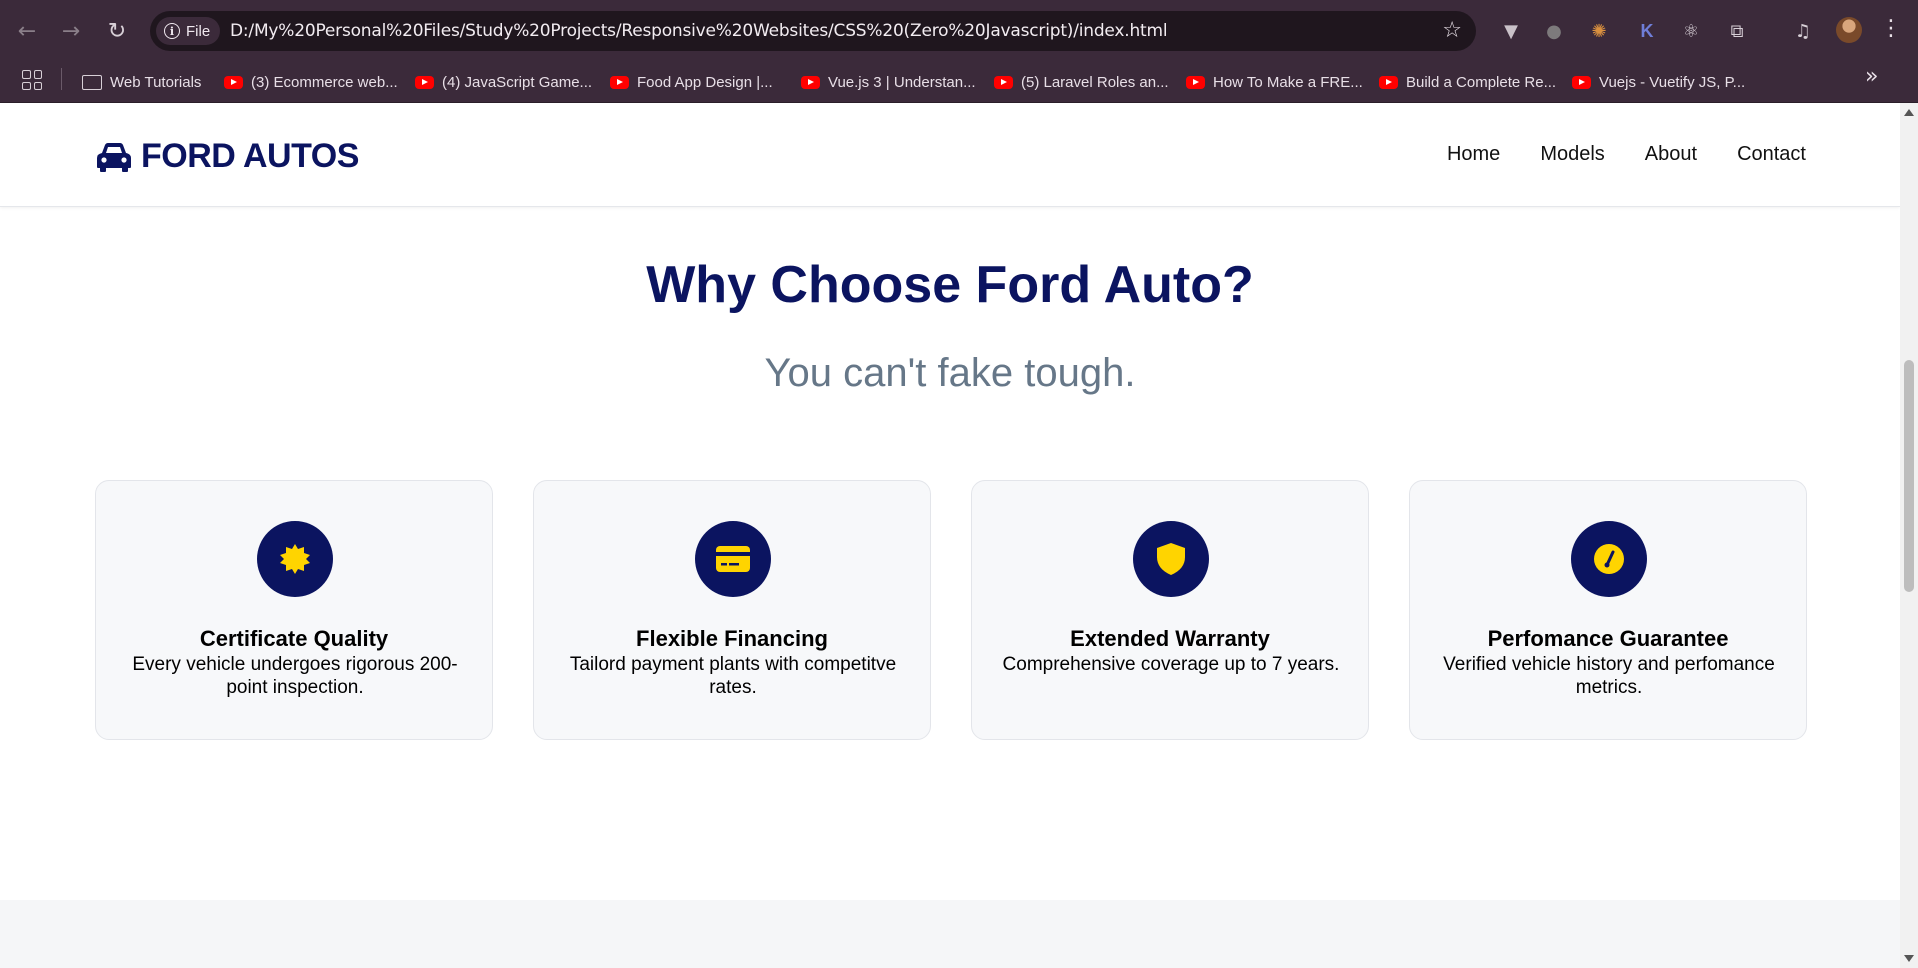  Describe the element at coordinates (1691, 31) in the screenshot. I see `react-devtools-icon: ⚛` at that location.